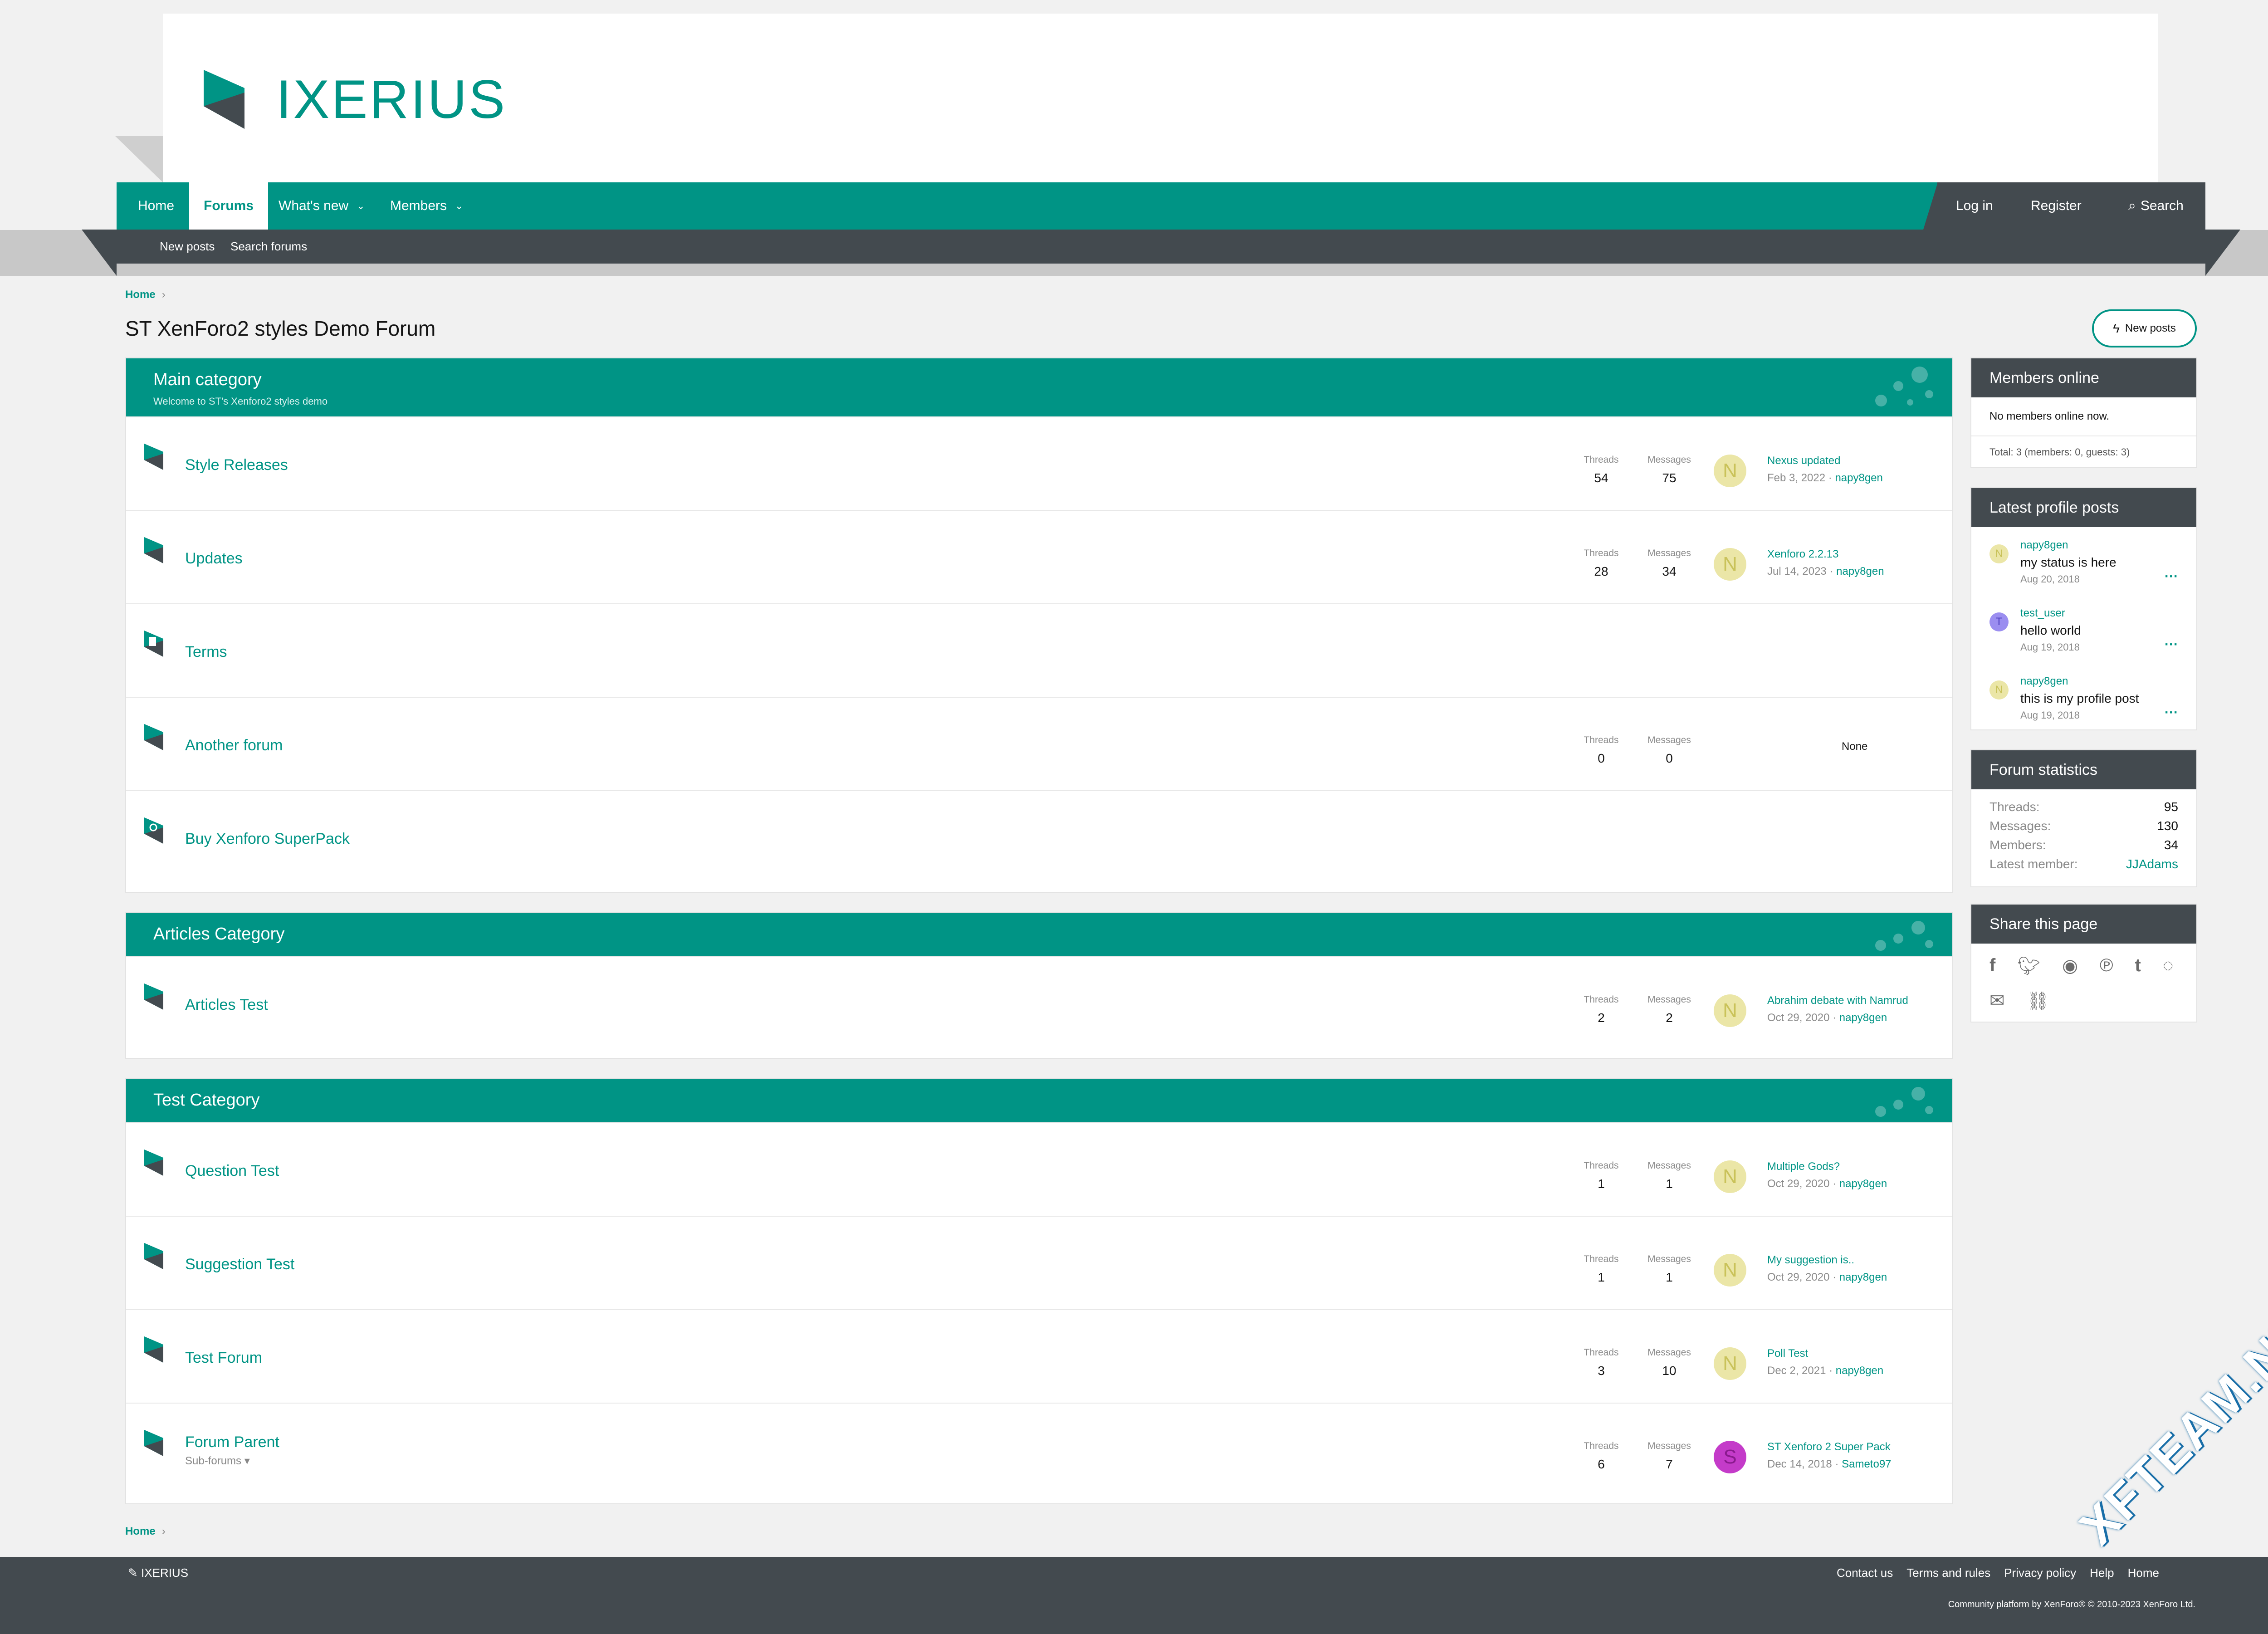 The image size is (2268, 1634). What do you see at coordinates (1867, 1464) in the screenshot?
I see `last-post-user: Sameto97` at bounding box center [1867, 1464].